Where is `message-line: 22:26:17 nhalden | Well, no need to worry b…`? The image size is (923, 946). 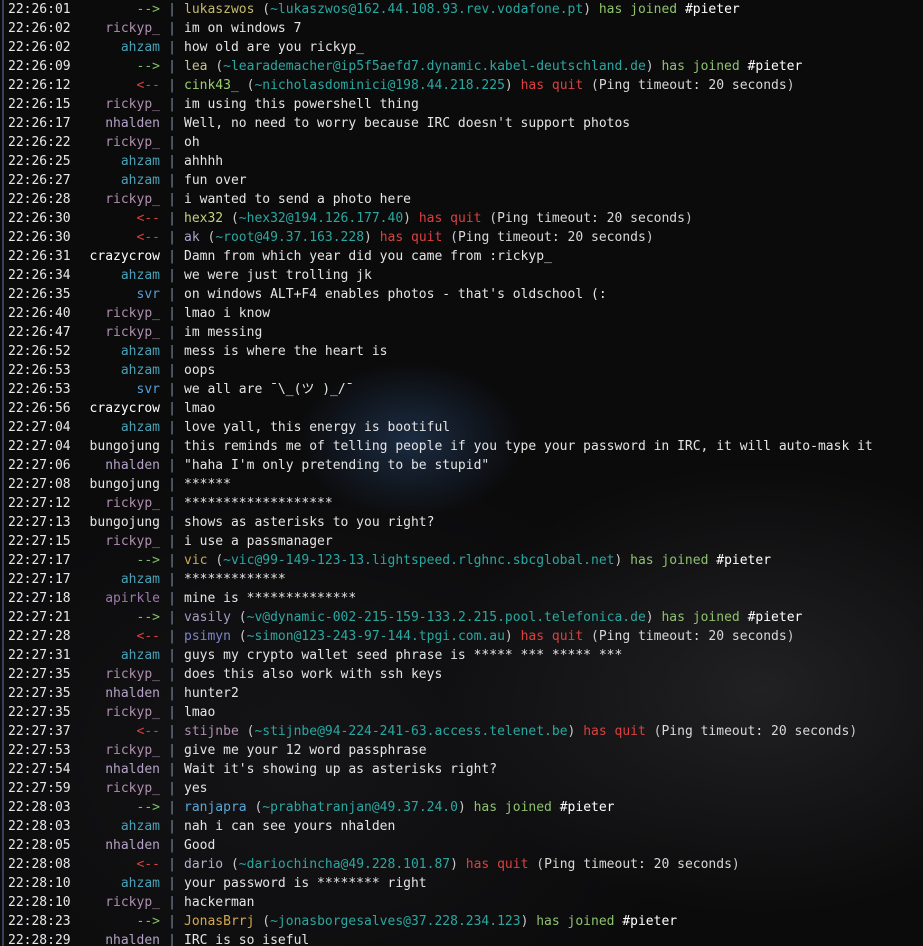 message-line: 22:26:17 nhalden | Well, no need to worry b… is located at coordinates (465, 123).